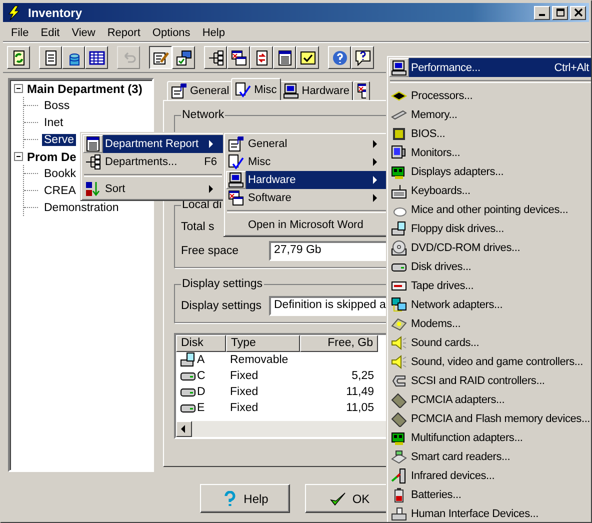 The width and height of the screenshot is (592, 523). I want to click on pencil-document-icon, so click(160, 58).